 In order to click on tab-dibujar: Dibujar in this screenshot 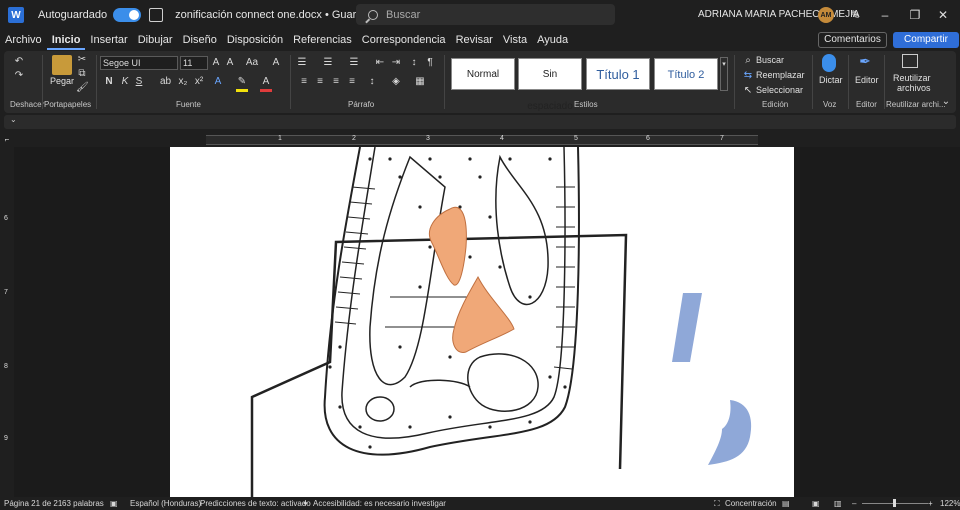, I will do `click(155, 40)`.